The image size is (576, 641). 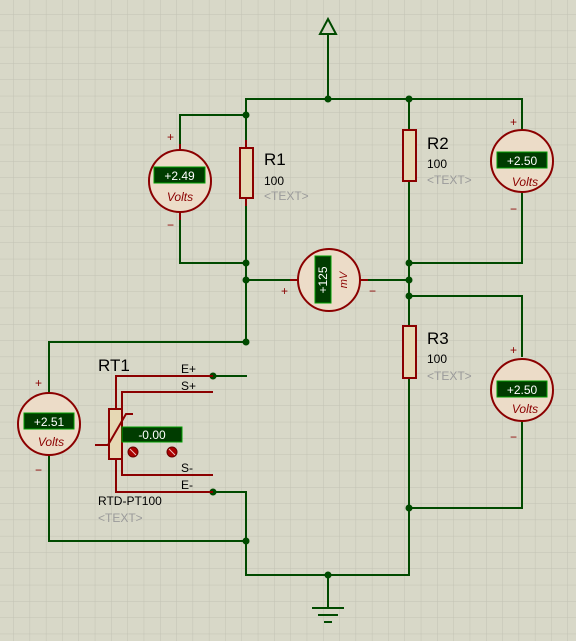 What do you see at coordinates (172, 452) in the screenshot?
I see `rt1-increase-button` at bounding box center [172, 452].